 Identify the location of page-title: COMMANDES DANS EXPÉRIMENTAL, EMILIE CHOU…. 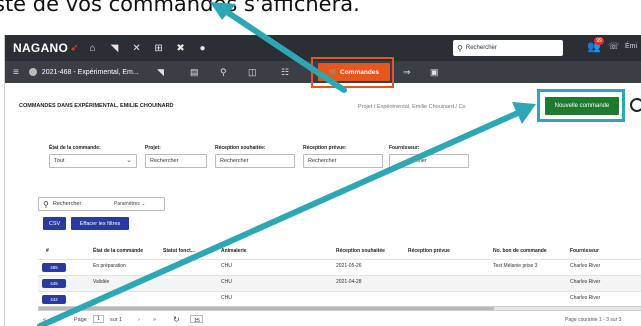
(96, 106).